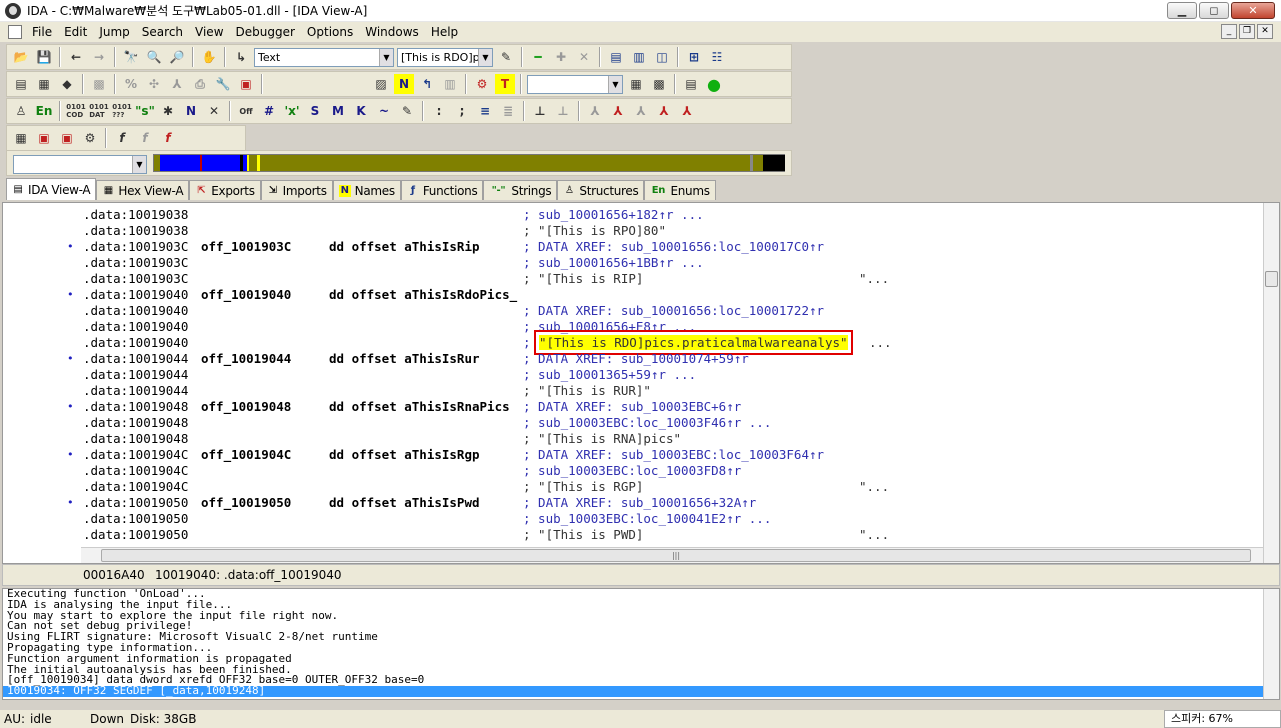 Image resolution: width=1281 pixels, height=728 pixels. I want to click on disasm-line: .data:10019038 ; "[This is RPO]80", so click(634, 231).